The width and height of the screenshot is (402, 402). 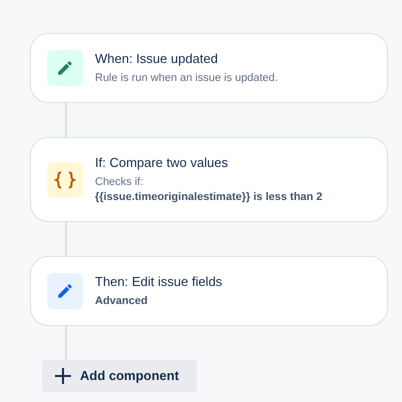 What do you see at coordinates (122, 301) in the screenshot?
I see `component-description: Advanced` at bounding box center [122, 301].